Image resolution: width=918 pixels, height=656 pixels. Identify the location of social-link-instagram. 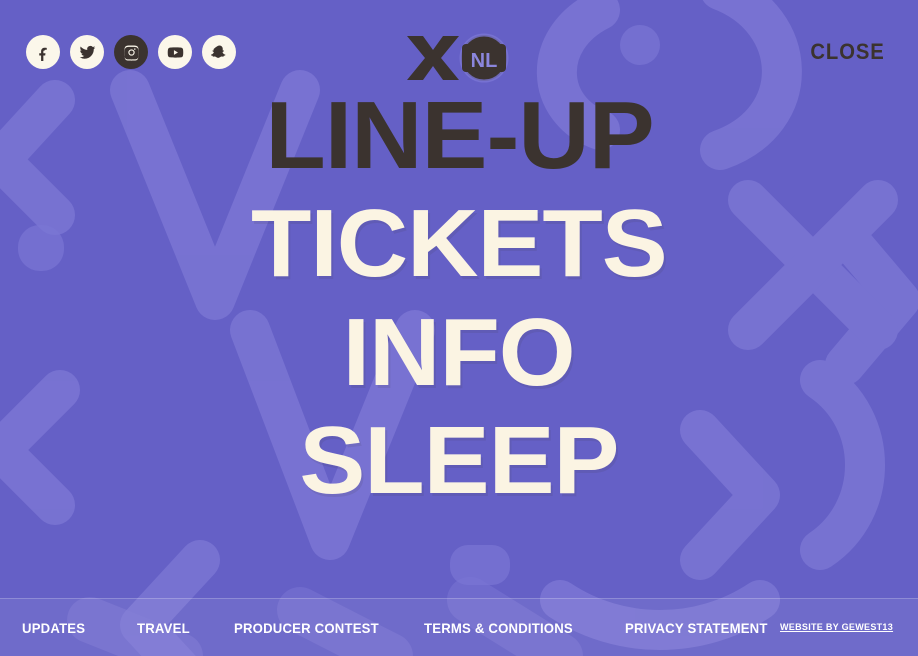
(131, 52).